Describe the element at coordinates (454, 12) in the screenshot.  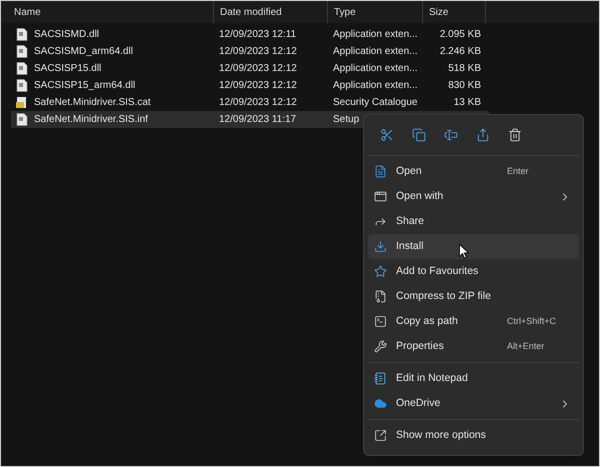
I see `column-header: Size` at that location.